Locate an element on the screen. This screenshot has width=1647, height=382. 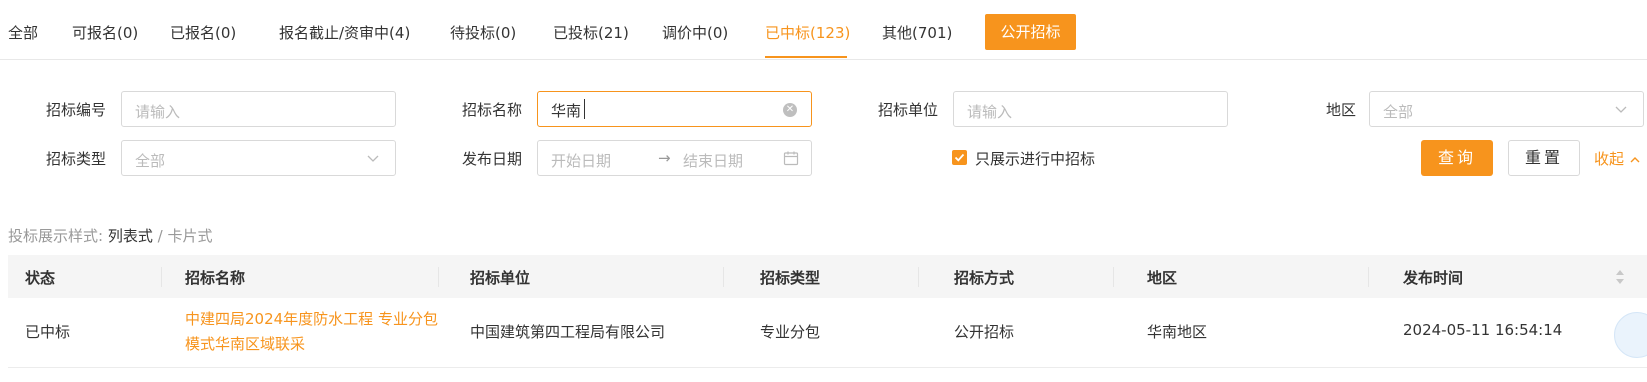
col-tender-unit: 招标单位 is located at coordinates (500, 278).